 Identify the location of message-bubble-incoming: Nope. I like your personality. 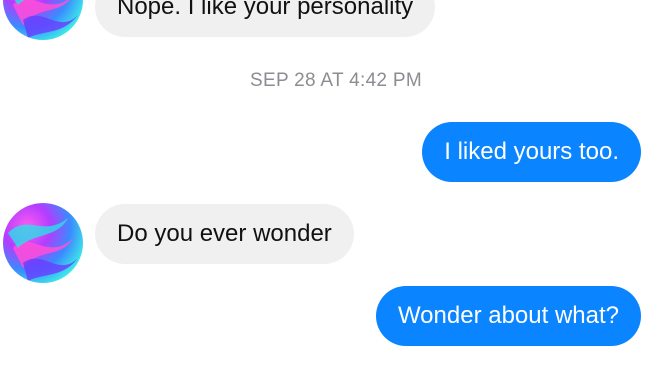
(265, 18).